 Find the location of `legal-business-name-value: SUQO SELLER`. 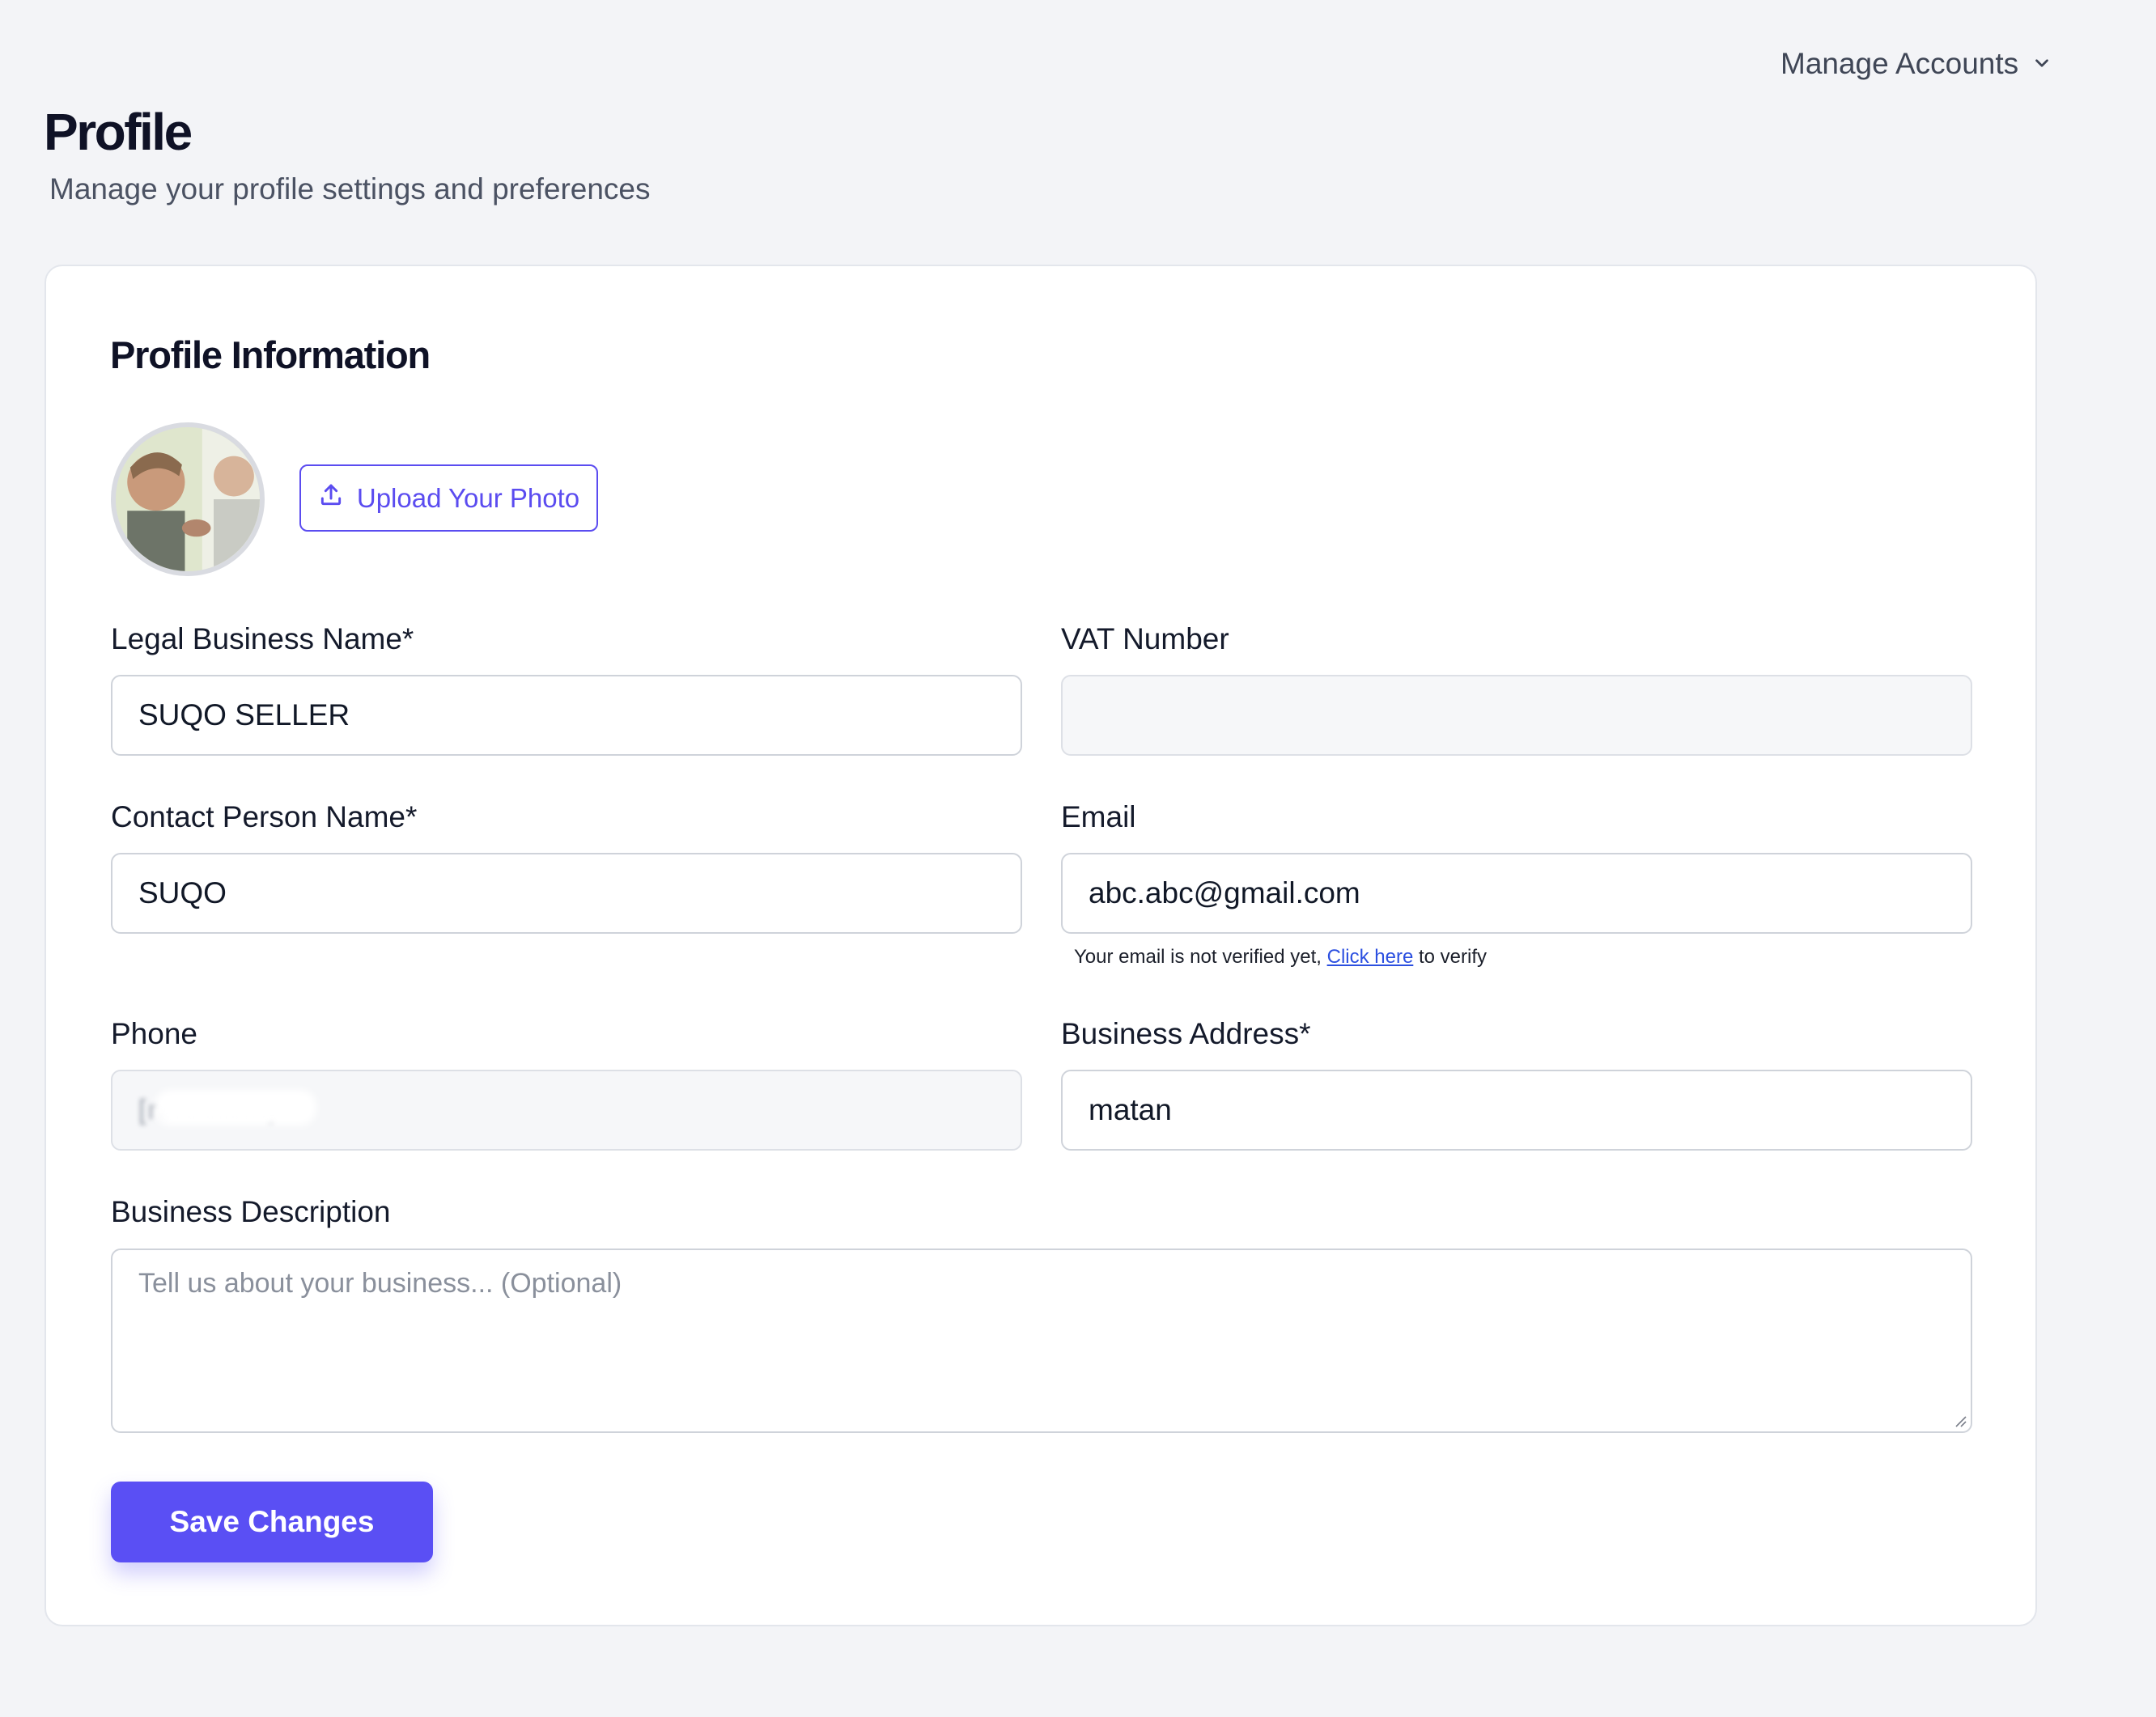

legal-business-name-value: SUQO SELLER is located at coordinates (244, 715).